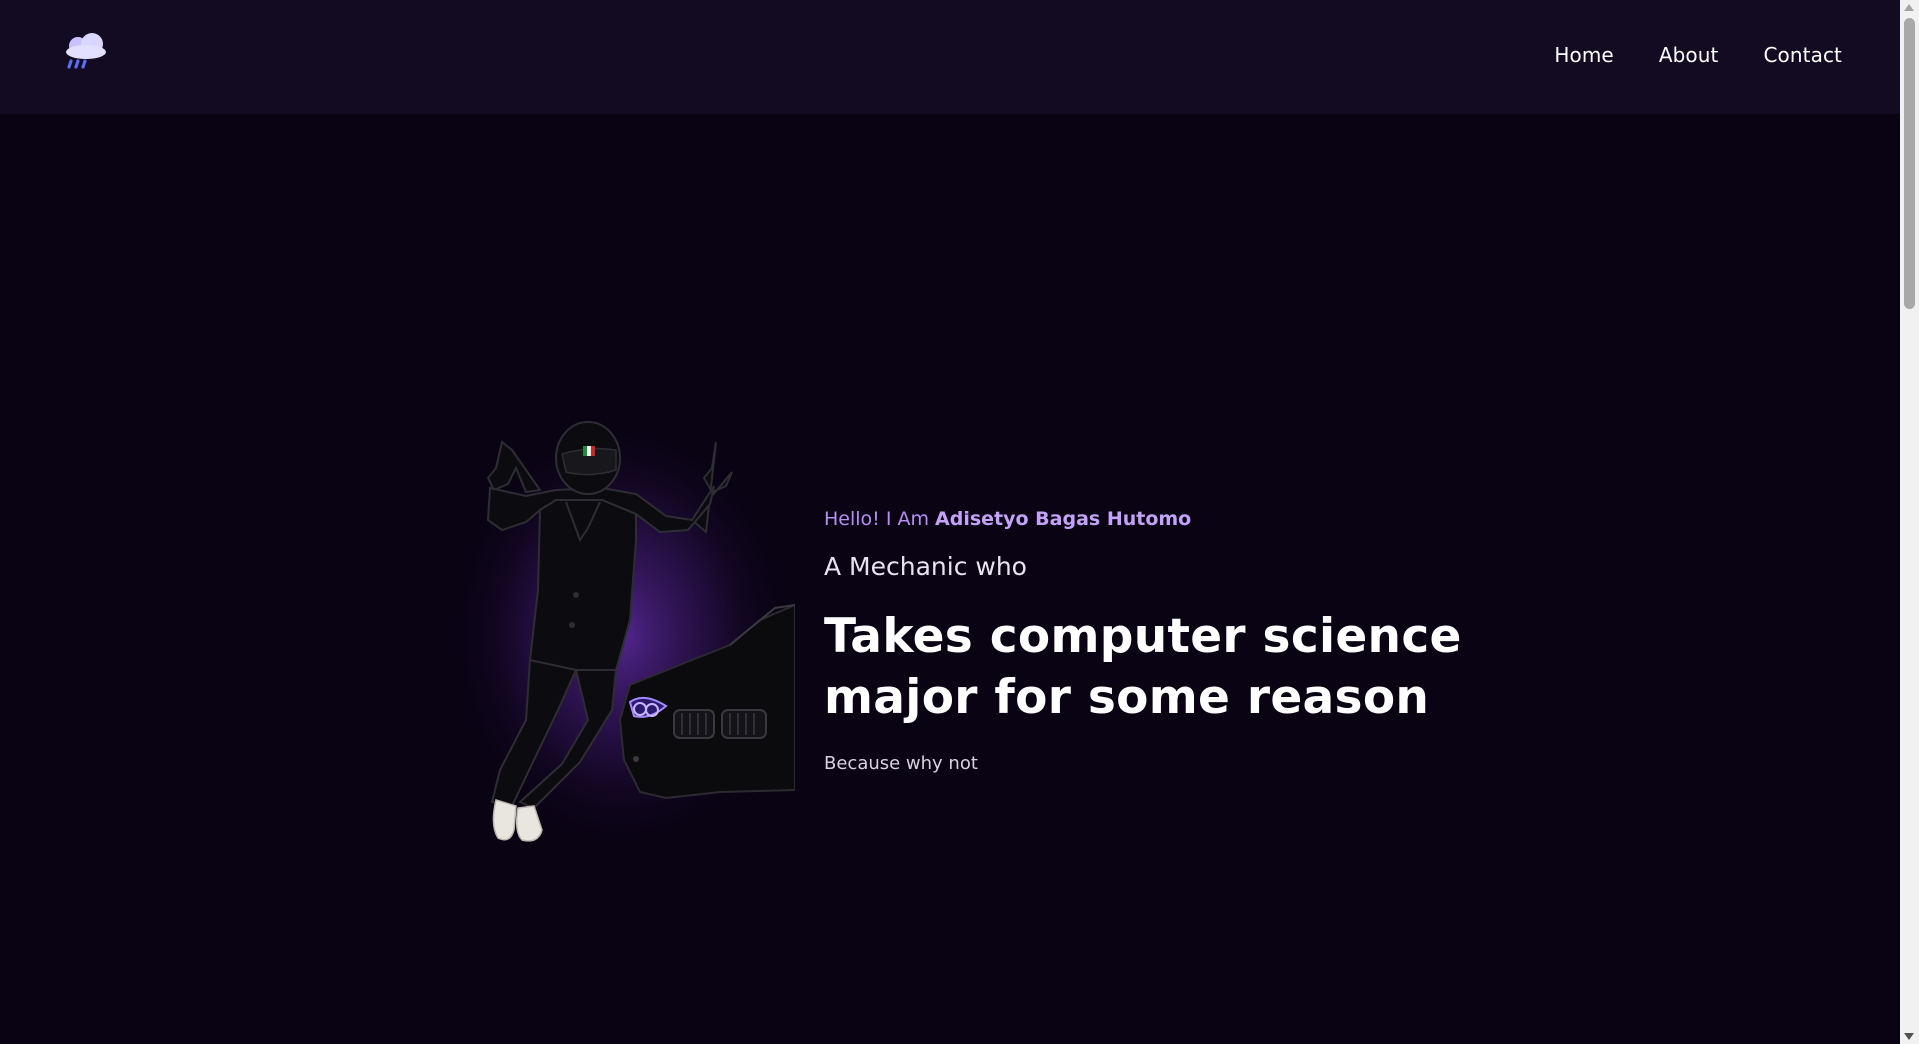 The width and height of the screenshot is (1919, 1044). What do you see at coordinates (1909, 1036) in the screenshot?
I see `scroll-down-arrow-icon` at bounding box center [1909, 1036].